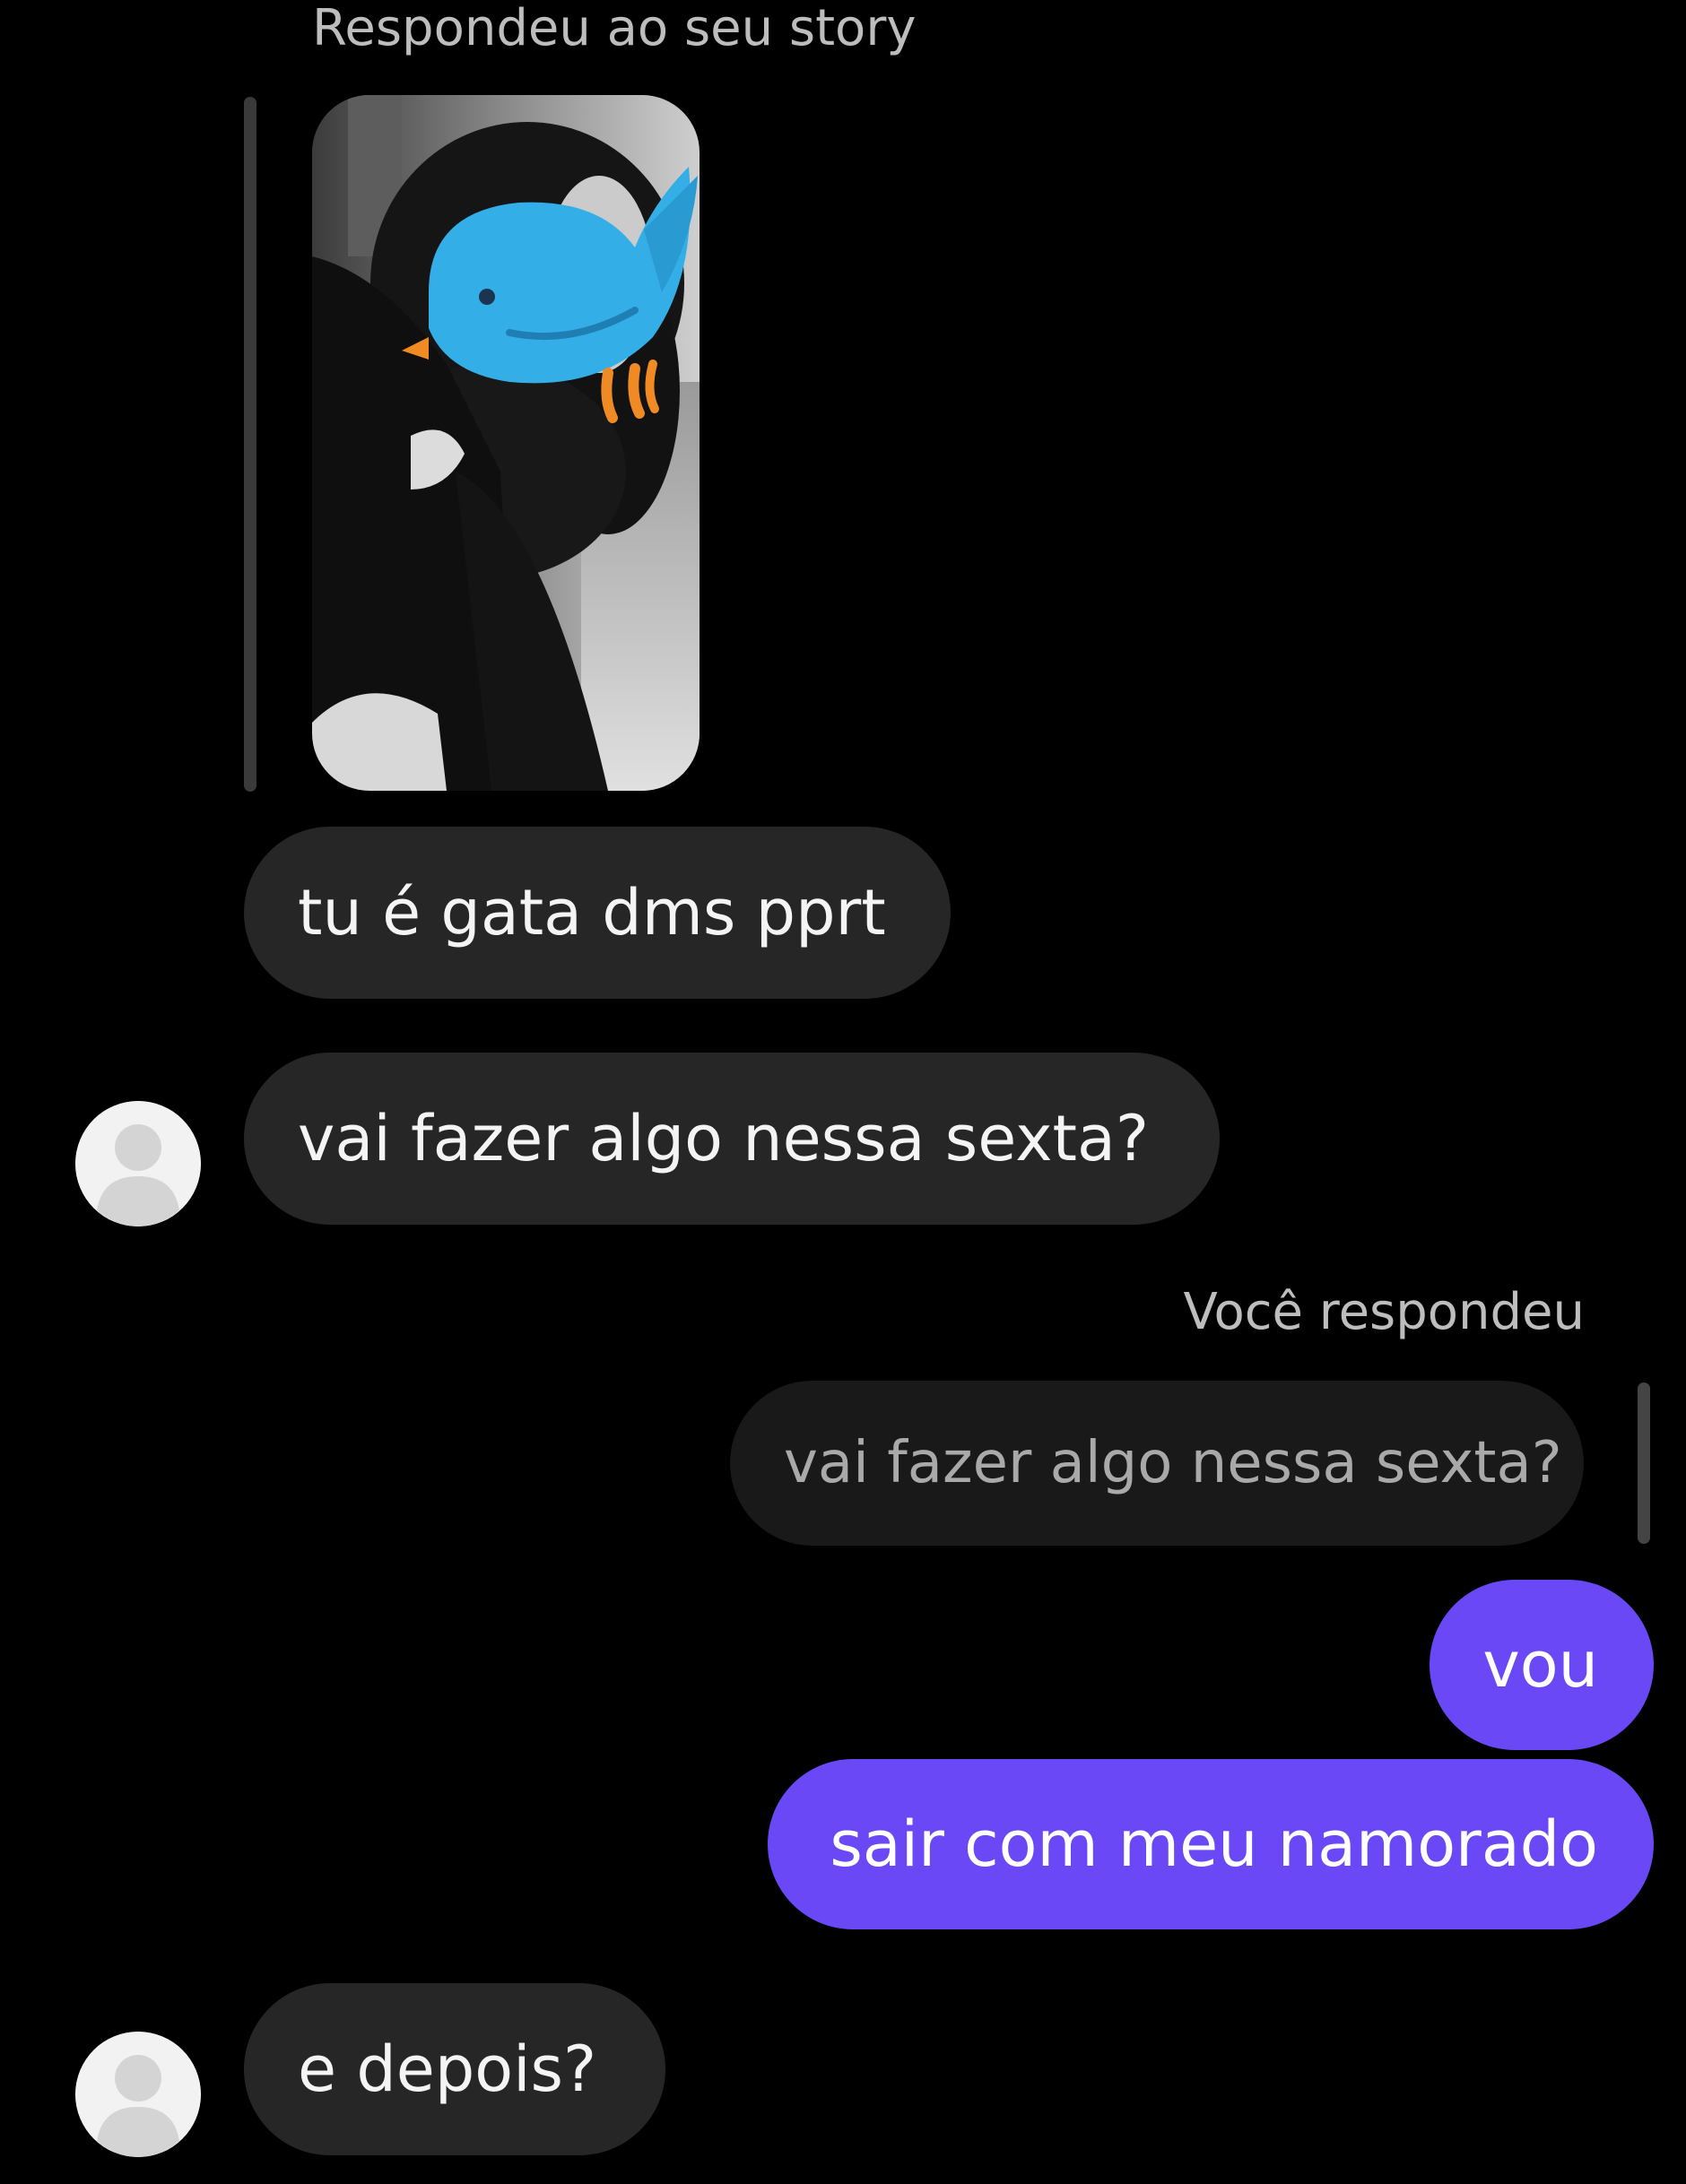 This screenshot has height=2184, width=1686. I want to click on story-reply-bar, so click(250, 444).